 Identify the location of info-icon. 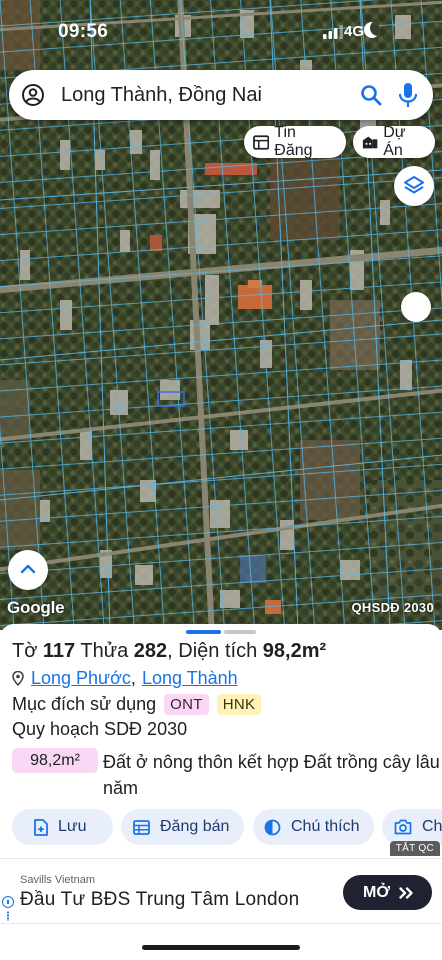
(8, 902).